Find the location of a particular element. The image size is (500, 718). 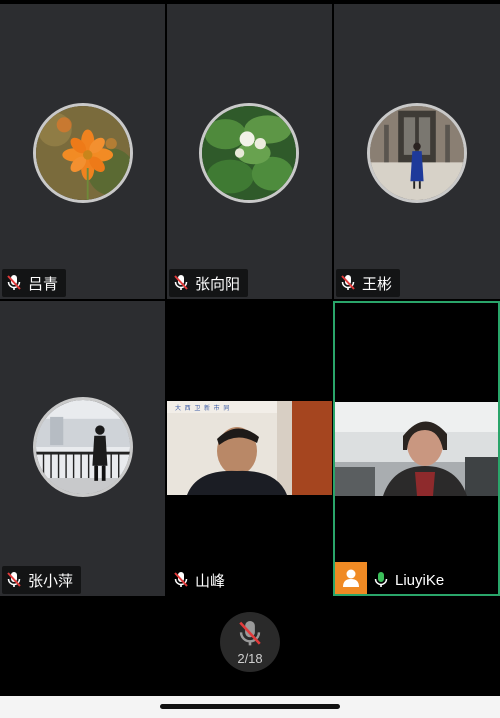

flower-photo is located at coordinates (83, 153).